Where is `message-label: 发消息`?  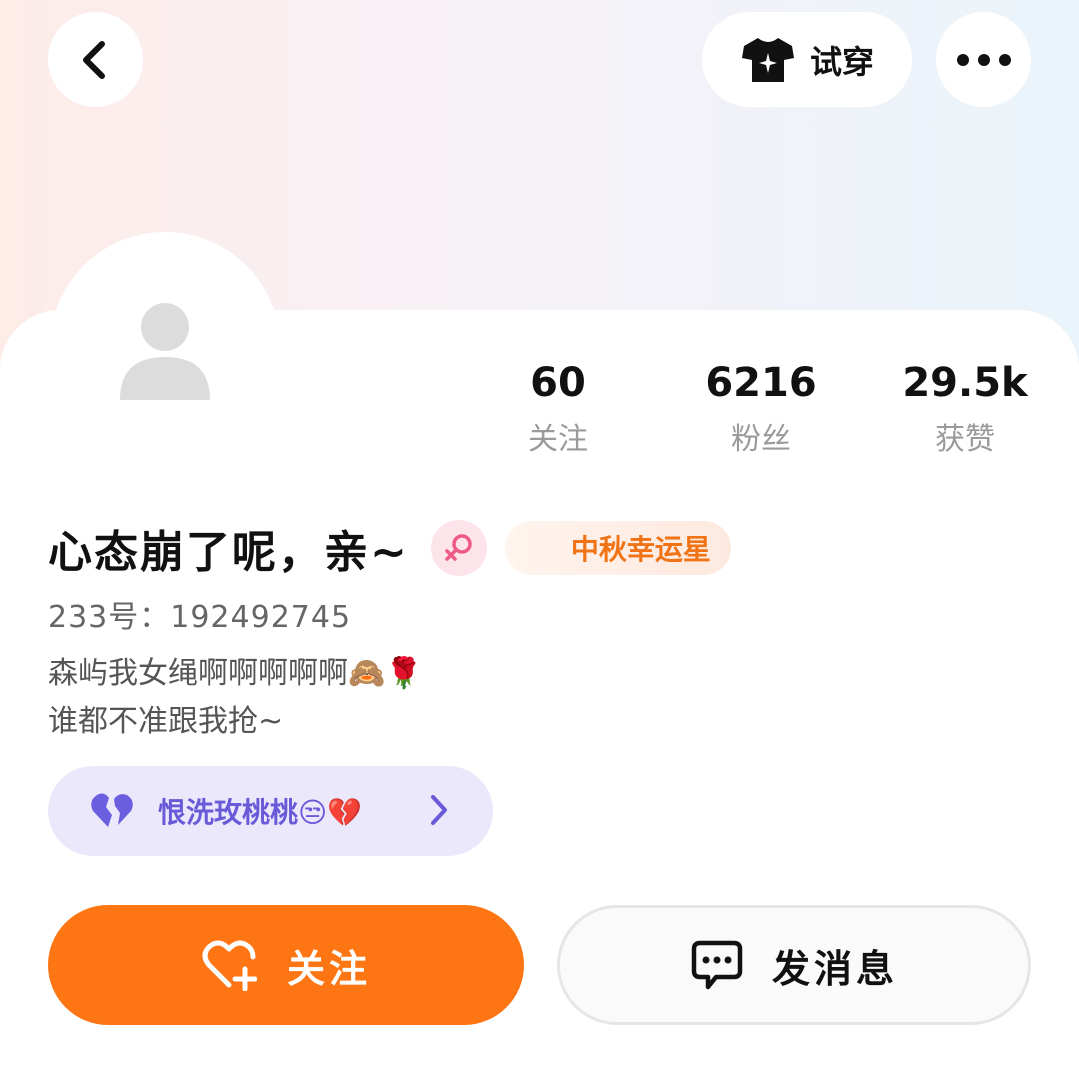
message-label: 发消息 is located at coordinates (834, 968).